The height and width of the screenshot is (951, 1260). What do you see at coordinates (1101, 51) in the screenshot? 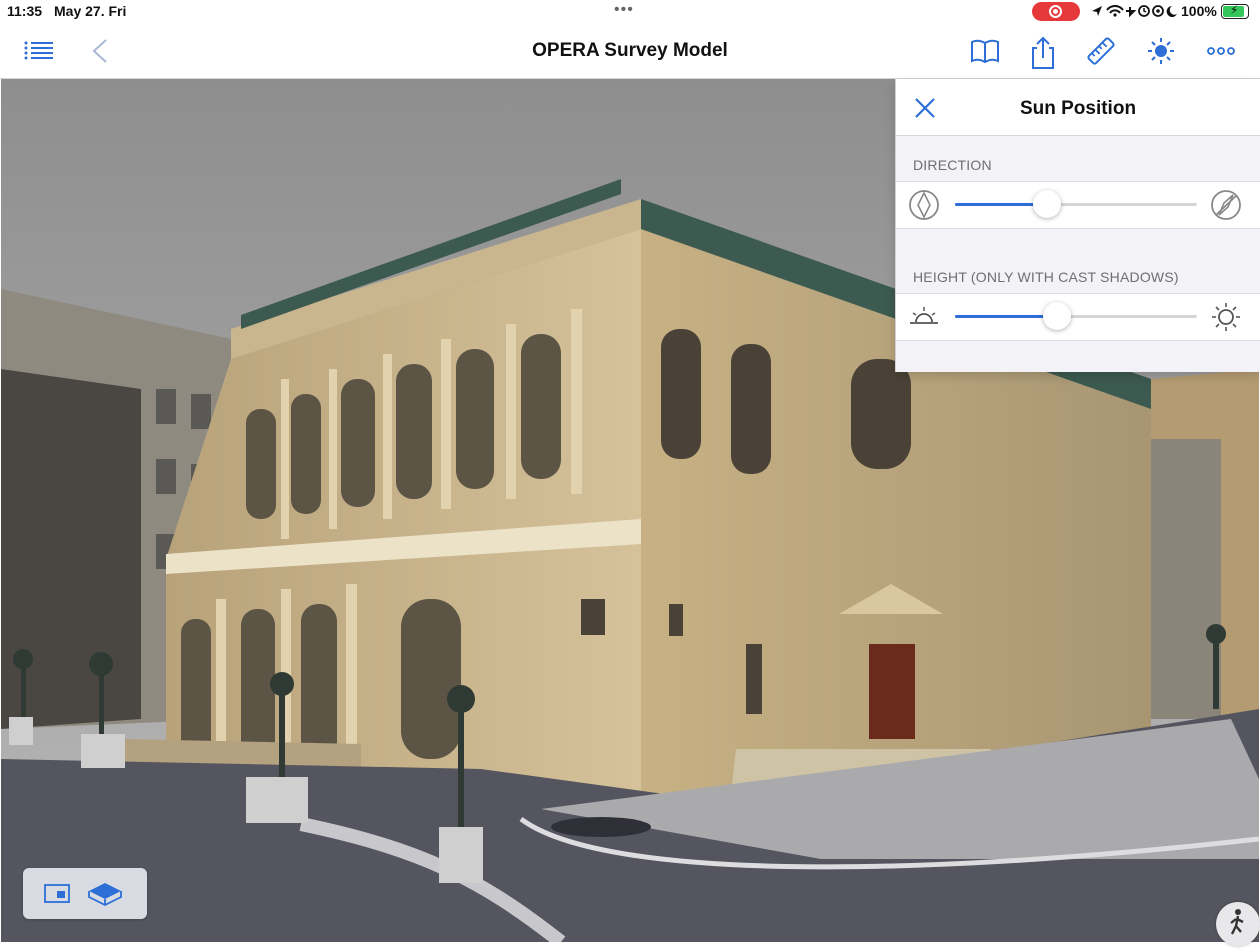
I see `ruler-icon` at bounding box center [1101, 51].